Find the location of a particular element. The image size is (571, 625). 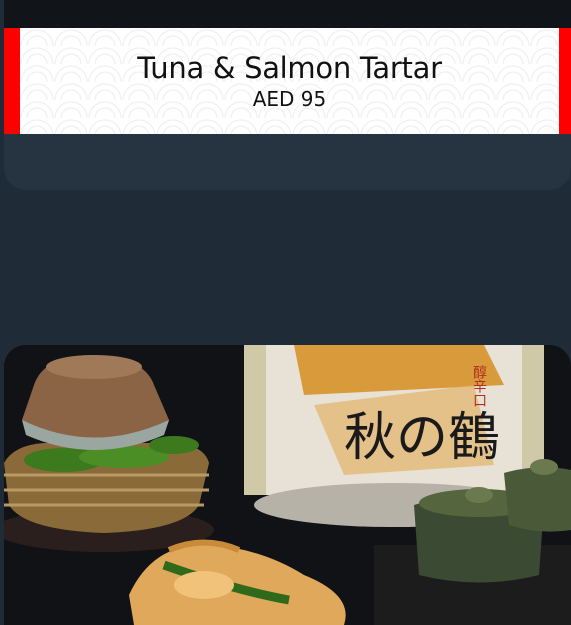

dish-photo is located at coordinates (287, 14).